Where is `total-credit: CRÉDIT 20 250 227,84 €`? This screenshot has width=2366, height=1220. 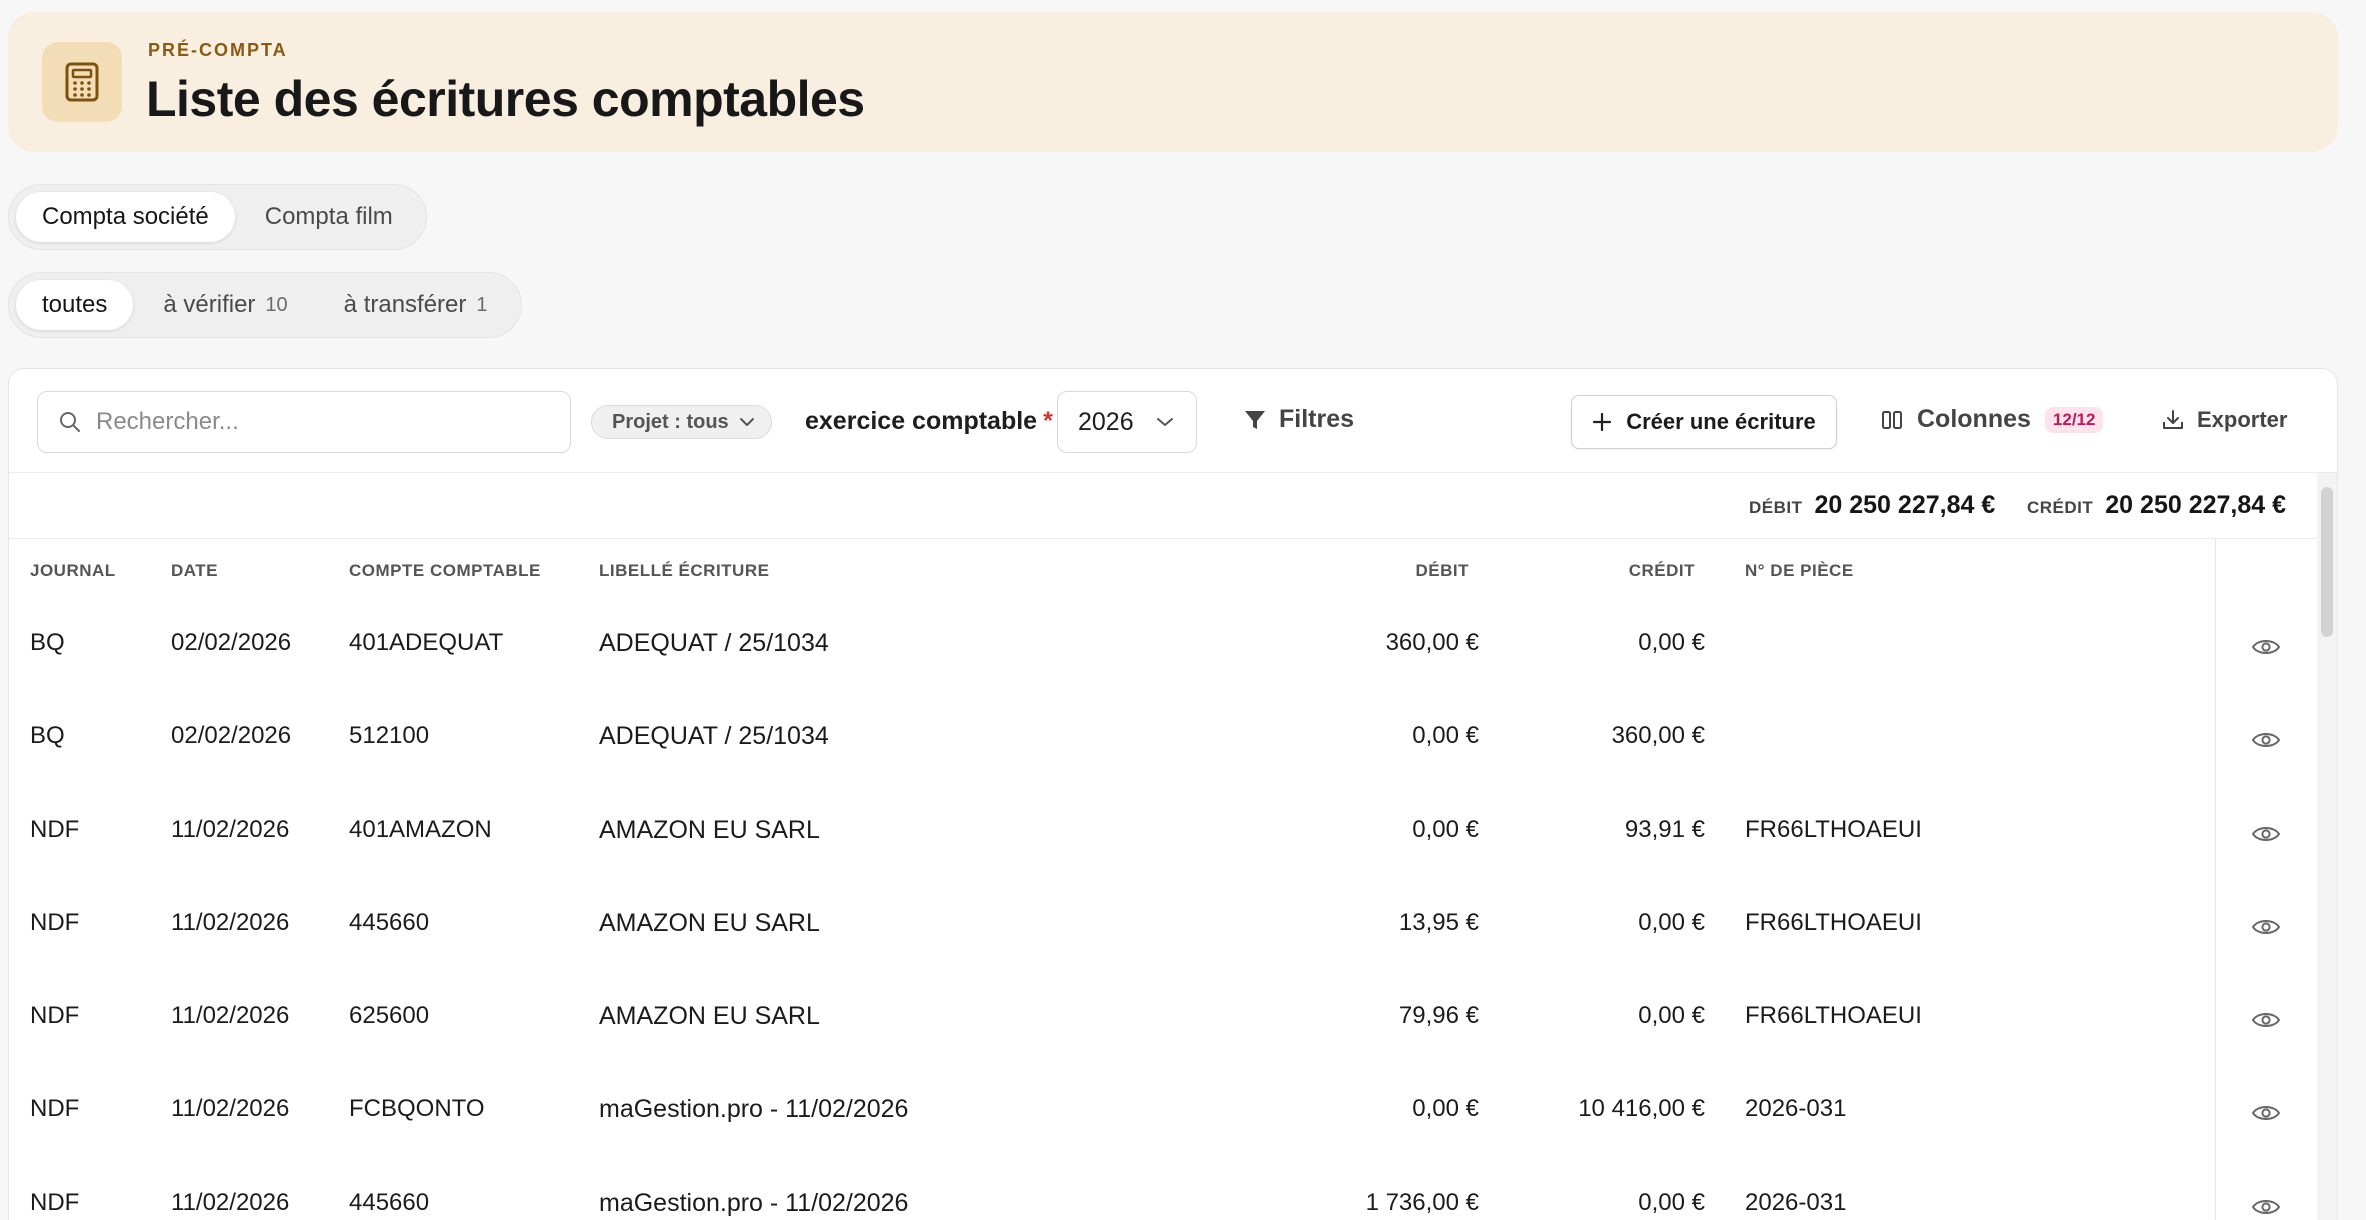
total-credit: CRÉDIT 20 250 227,84 € is located at coordinates (2156, 505).